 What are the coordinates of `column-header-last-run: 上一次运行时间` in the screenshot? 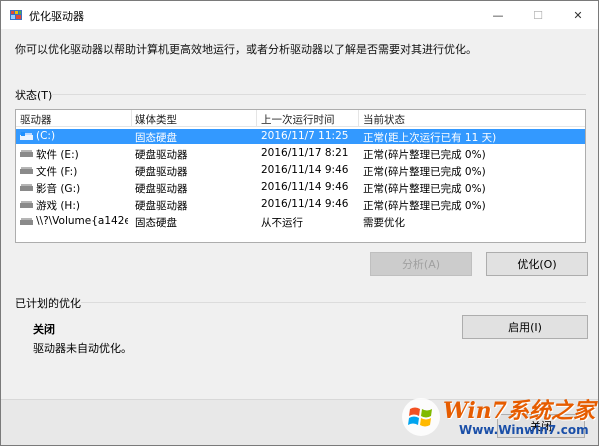 It's located at (298, 119).